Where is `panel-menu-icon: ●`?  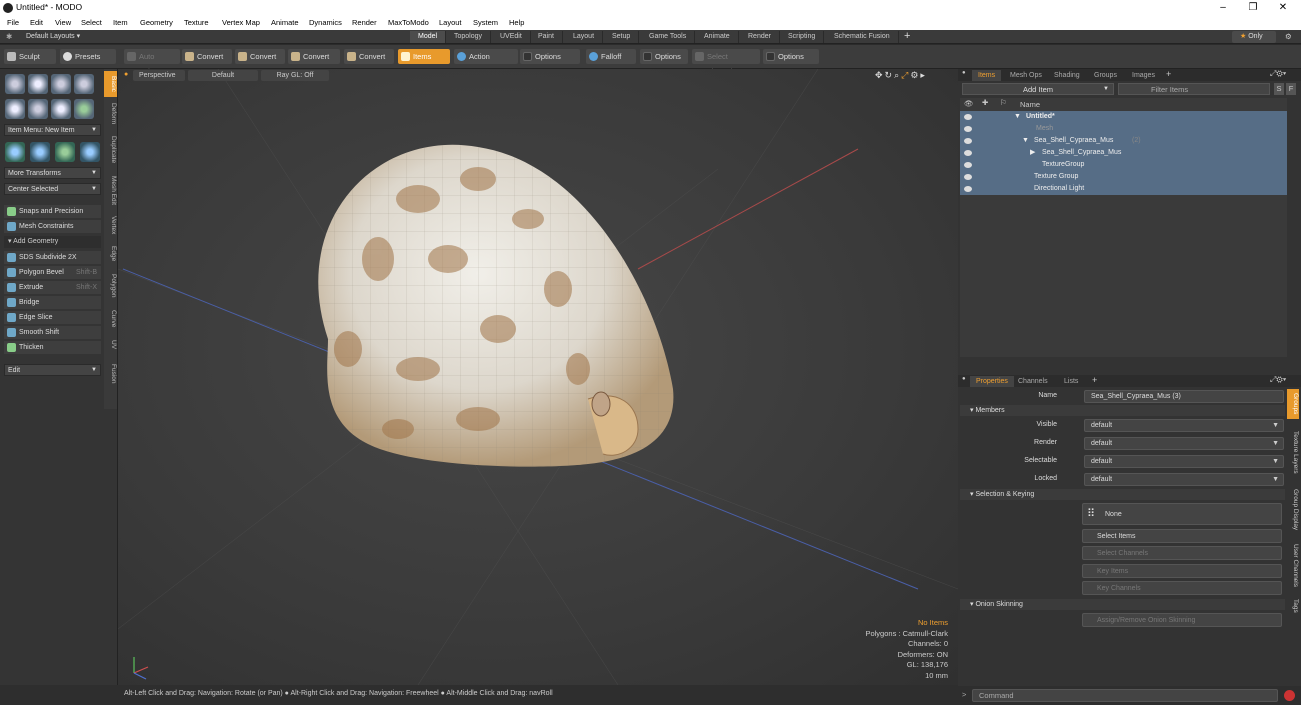 panel-menu-icon: ● is located at coordinates (964, 73).